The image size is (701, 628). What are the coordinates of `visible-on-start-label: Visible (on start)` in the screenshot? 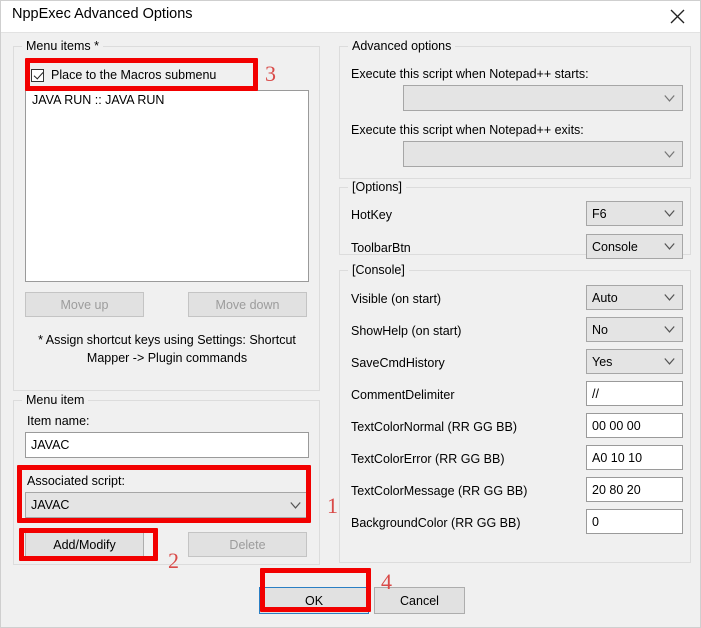 It's located at (396, 299).